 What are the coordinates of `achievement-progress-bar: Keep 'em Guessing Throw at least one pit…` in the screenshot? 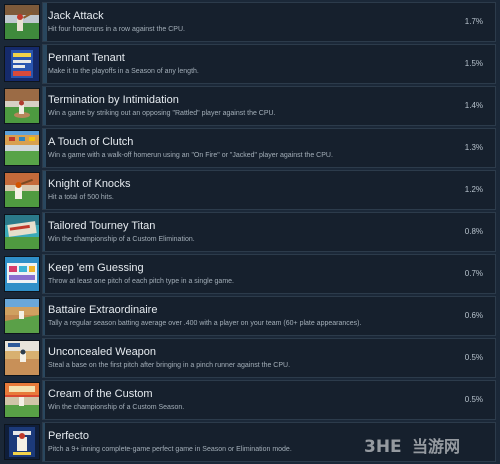 It's located at (269, 274).